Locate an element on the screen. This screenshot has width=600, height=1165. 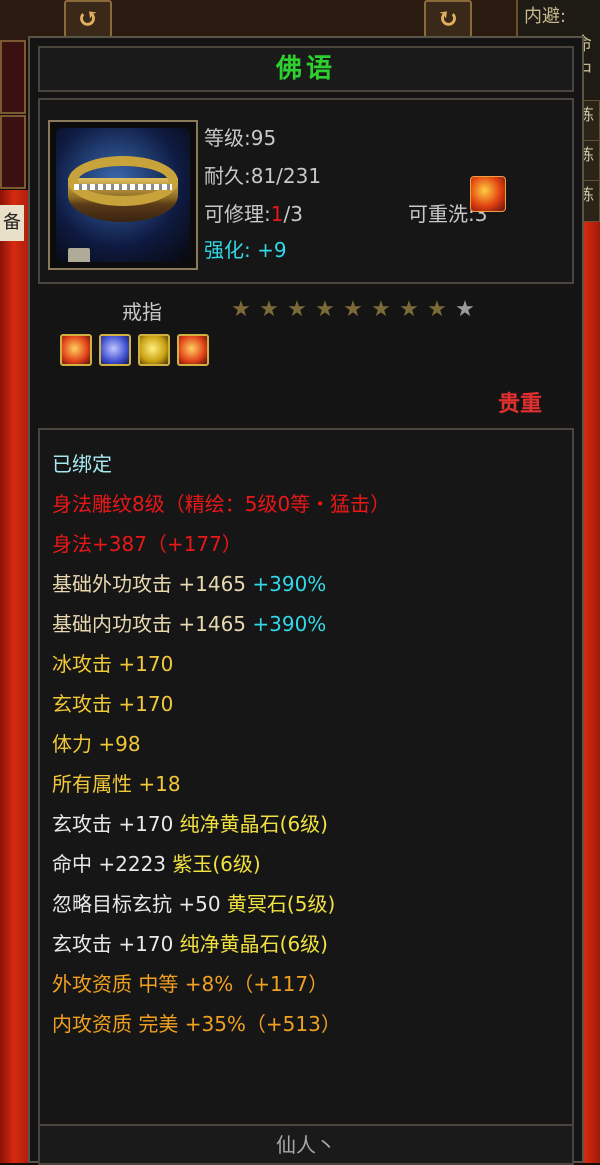
item-header: 等级:95 耐久:81/231 可修理:1/3 可重洗:3 强化: +9 is located at coordinates (306, 191).